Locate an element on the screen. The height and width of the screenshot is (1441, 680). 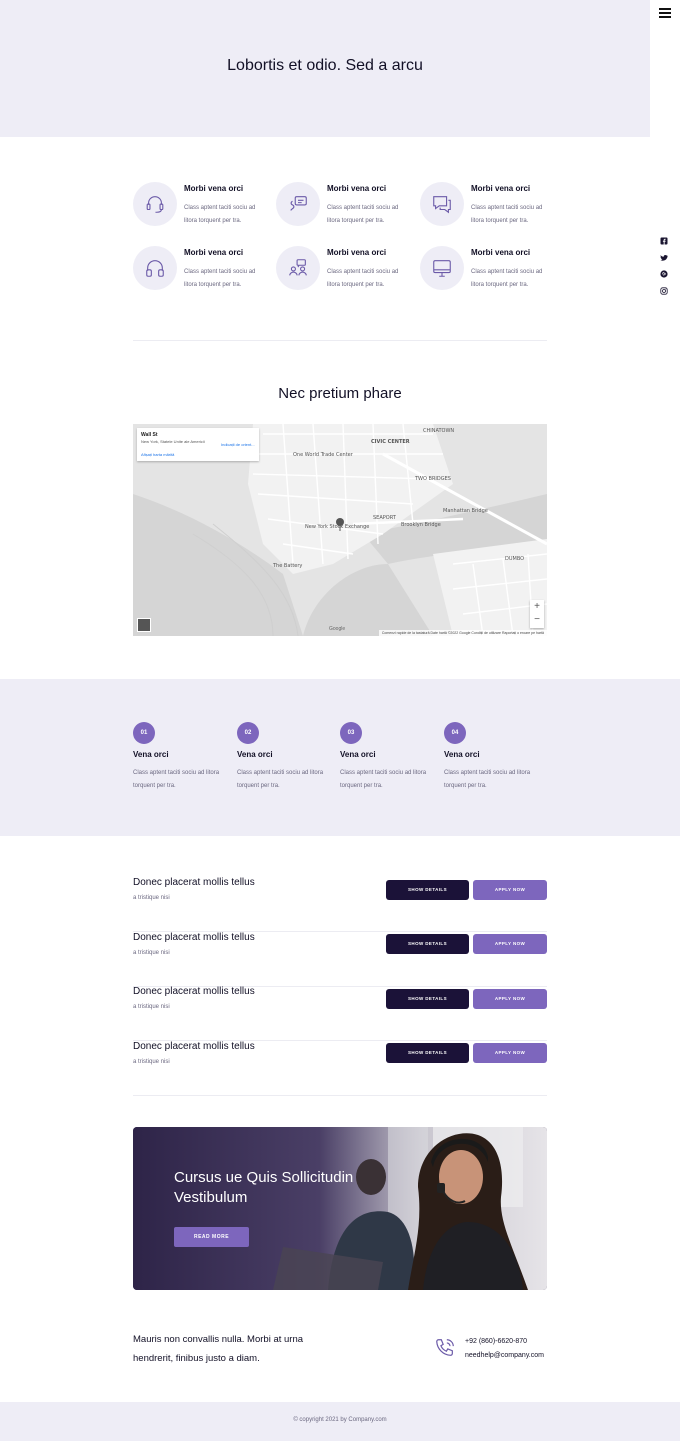
map-label: CHINATOWN is located at coordinates (439, 431).